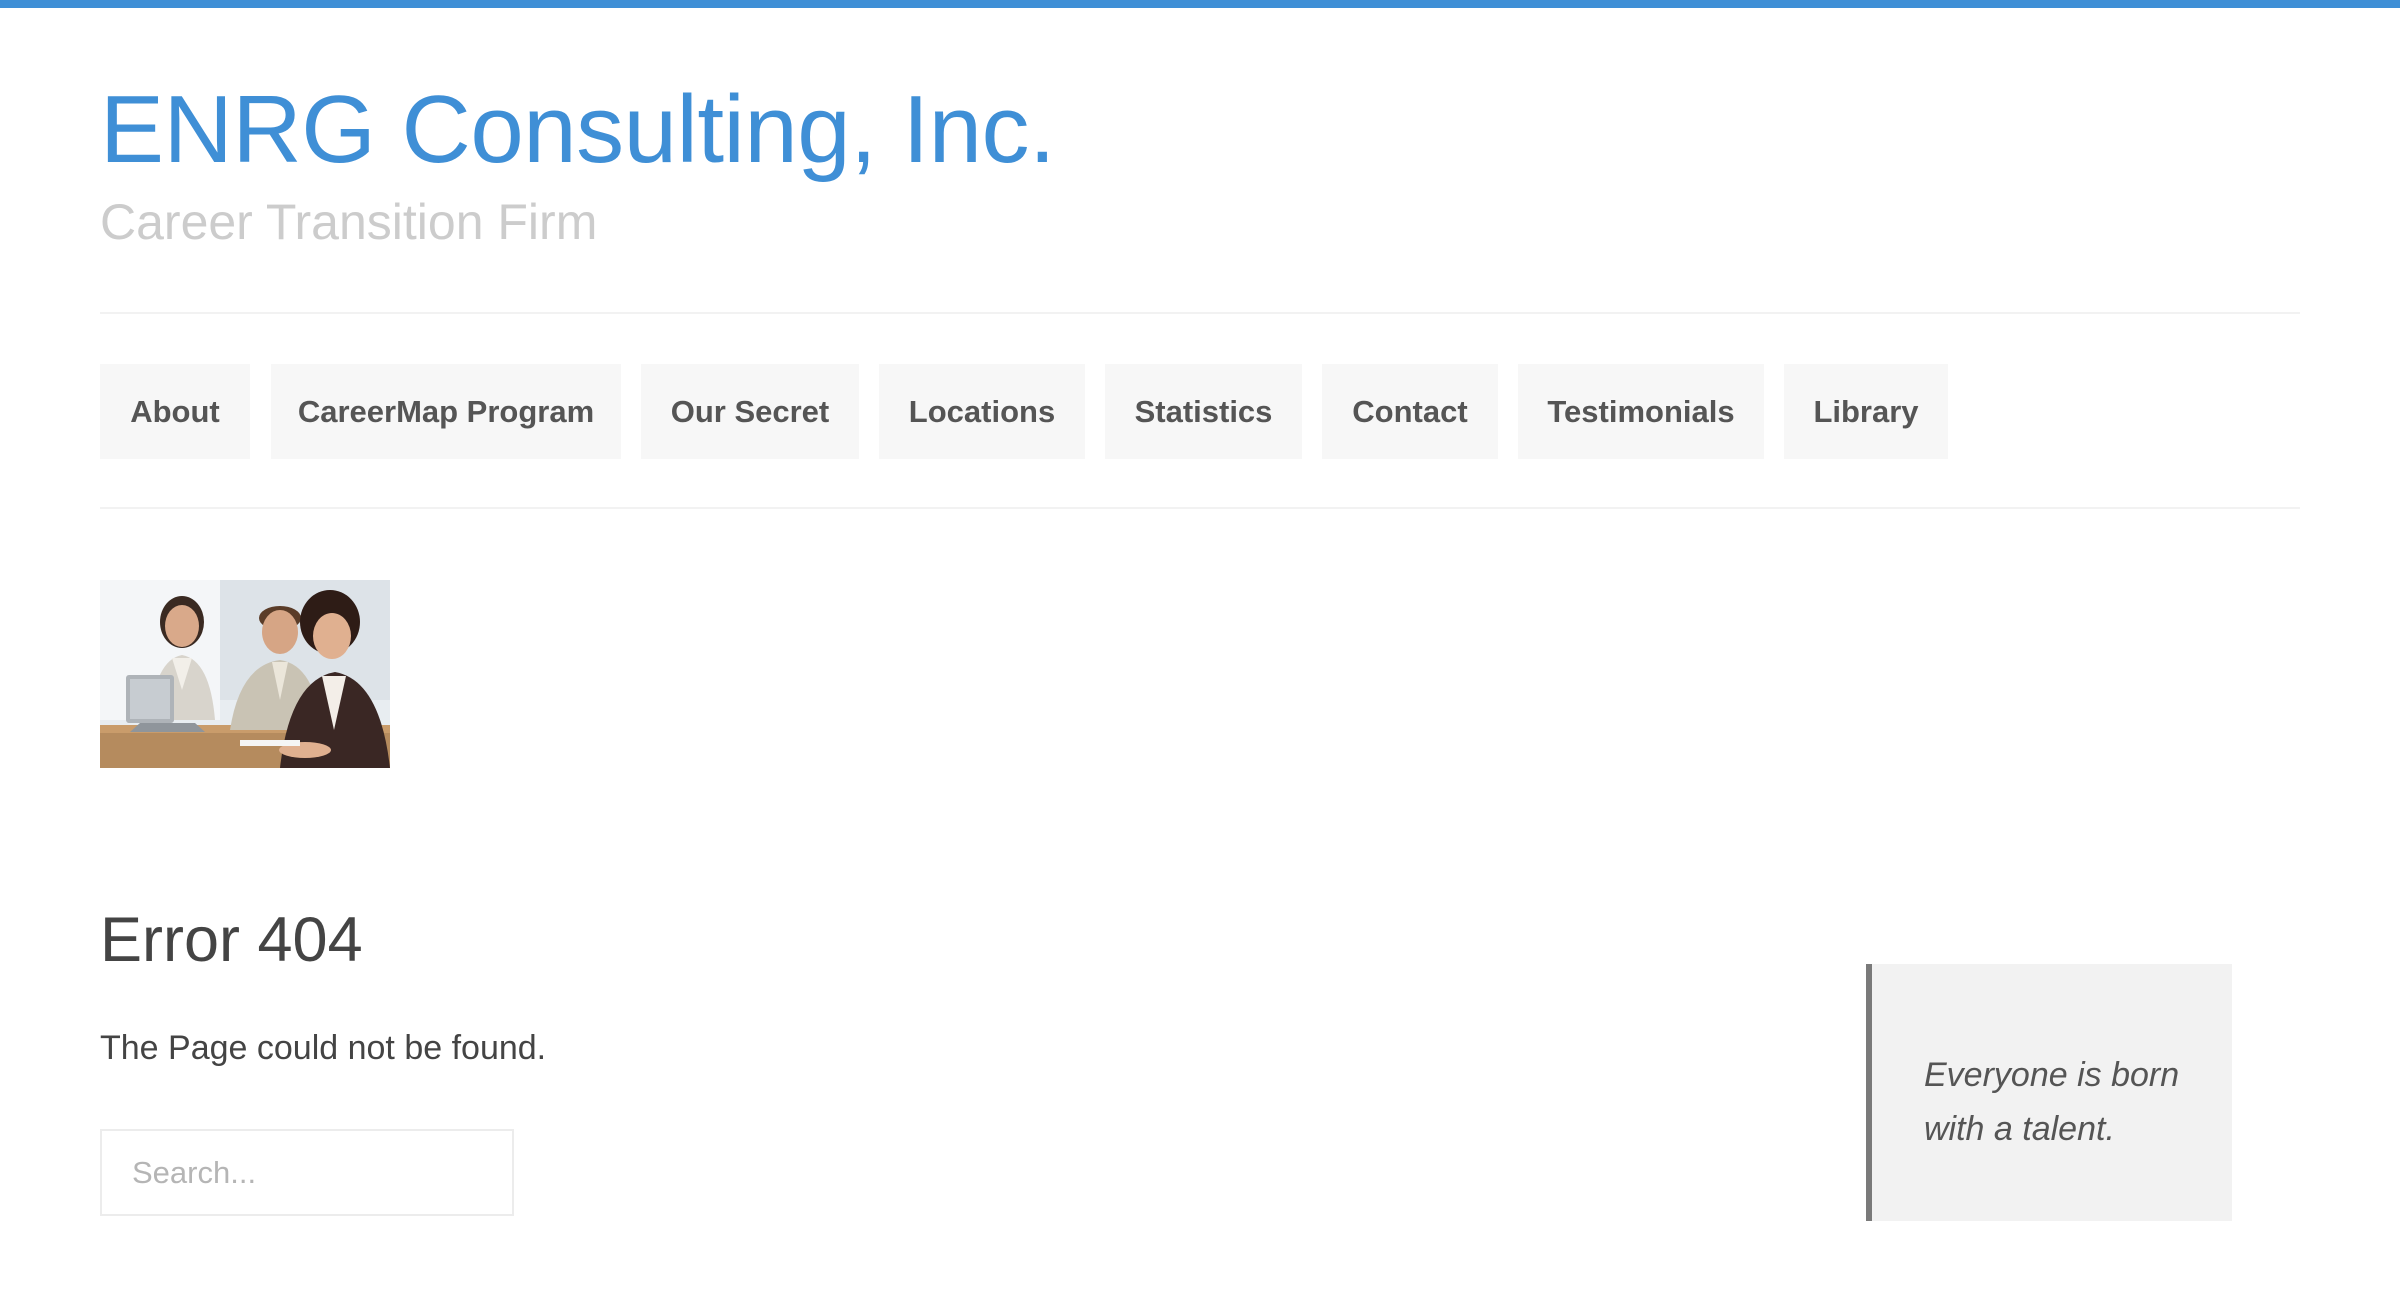 The height and width of the screenshot is (1298, 2400). What do you see at coordinates (245, 674) in the screenshot?
I see `team-photo` at bounding box center [245, 674].